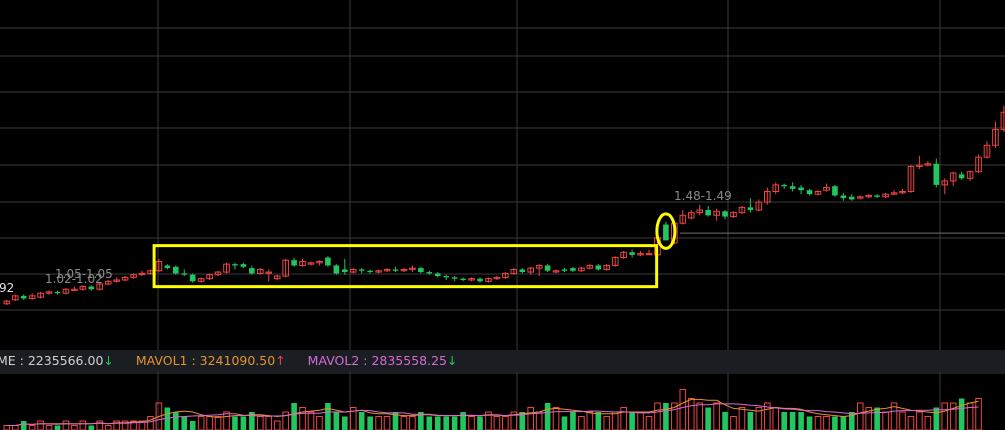 The image size is (1005, 430). Describe the element at coordinates (383, 361) in the screenshot. I see `mavol2-label: MAVOL2 : 2835558.25↓` at that location.